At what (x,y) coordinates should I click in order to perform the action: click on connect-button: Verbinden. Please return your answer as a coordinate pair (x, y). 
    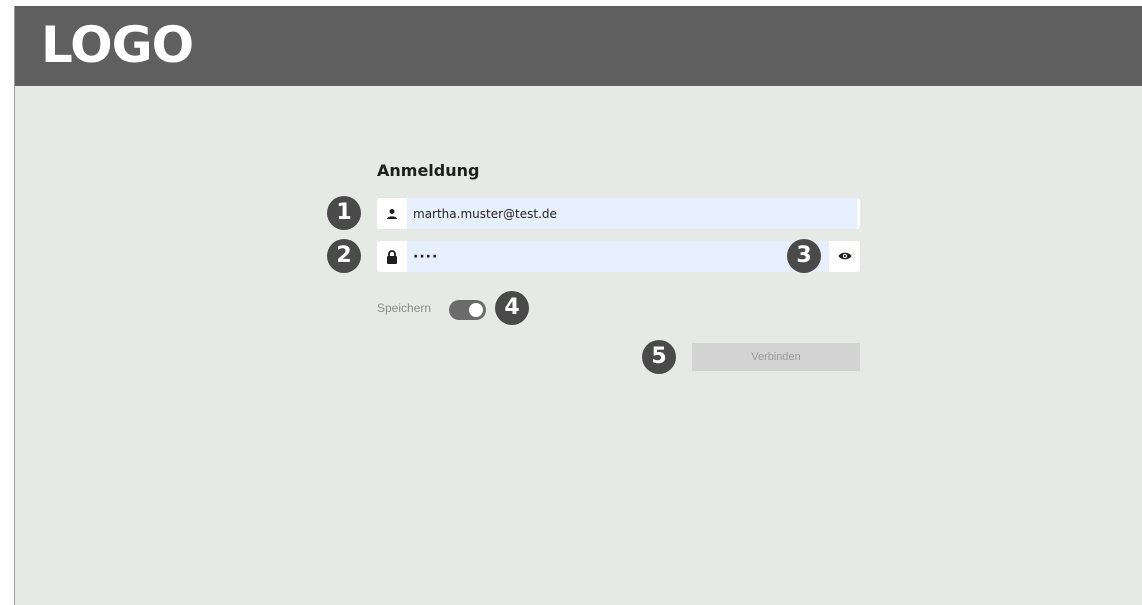
    Looking at the image, I should click on (776, 357).